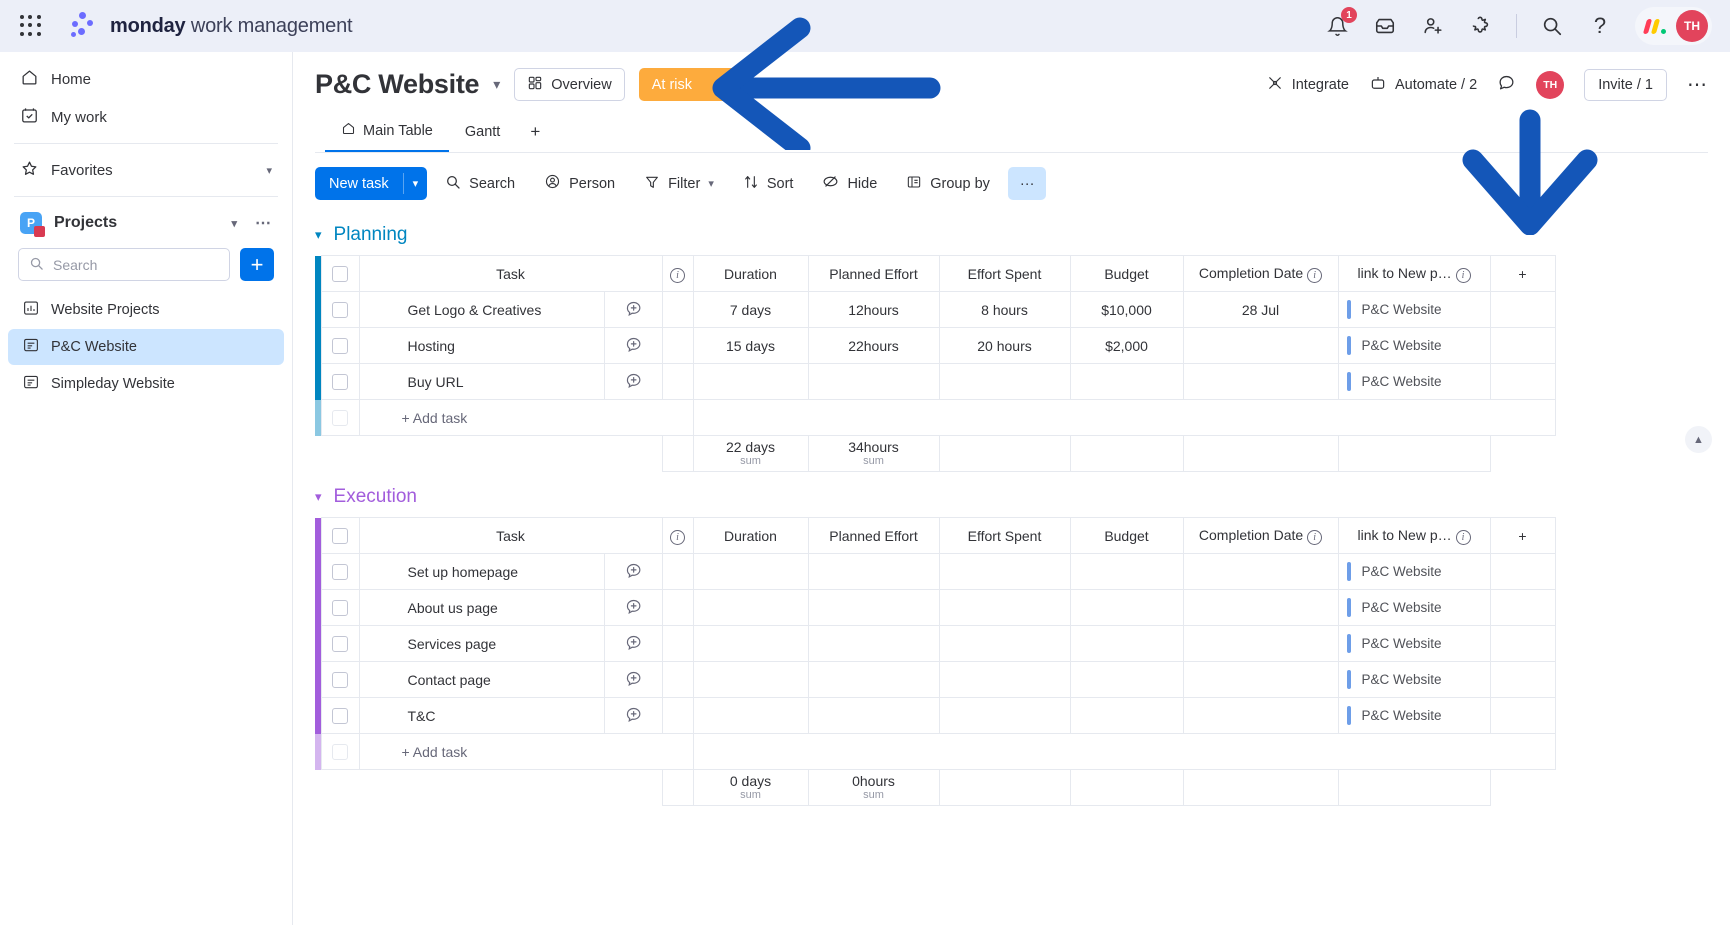 This screenshot has height=925, width=1730. What do you see at coordinates (935, 607) in the screenshot?
I see `table-row: About us page P&C Website` at bounding box center [935, 607].